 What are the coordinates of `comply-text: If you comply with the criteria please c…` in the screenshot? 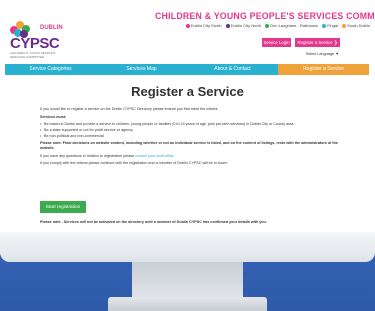 It's located at (134, 163).